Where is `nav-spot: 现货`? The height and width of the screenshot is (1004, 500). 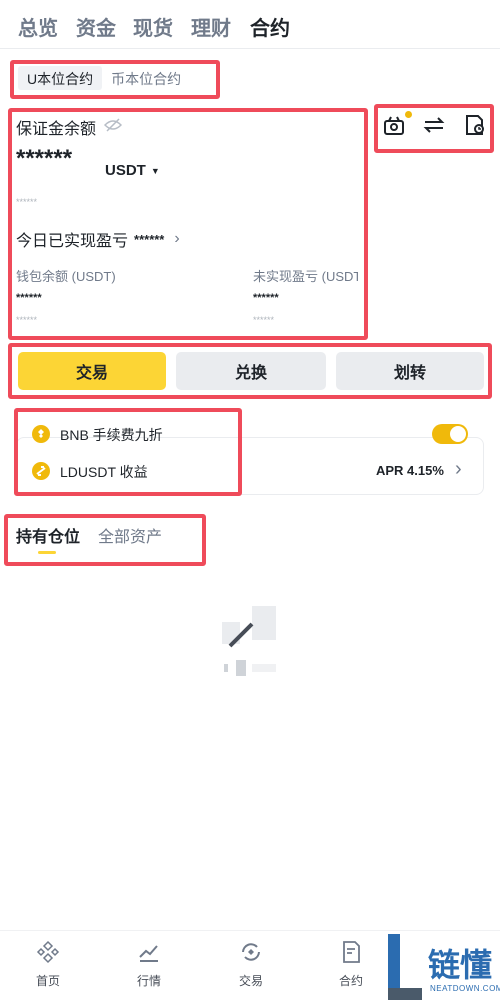 nav-spot: 现货 is located at coordinates (153, 26).